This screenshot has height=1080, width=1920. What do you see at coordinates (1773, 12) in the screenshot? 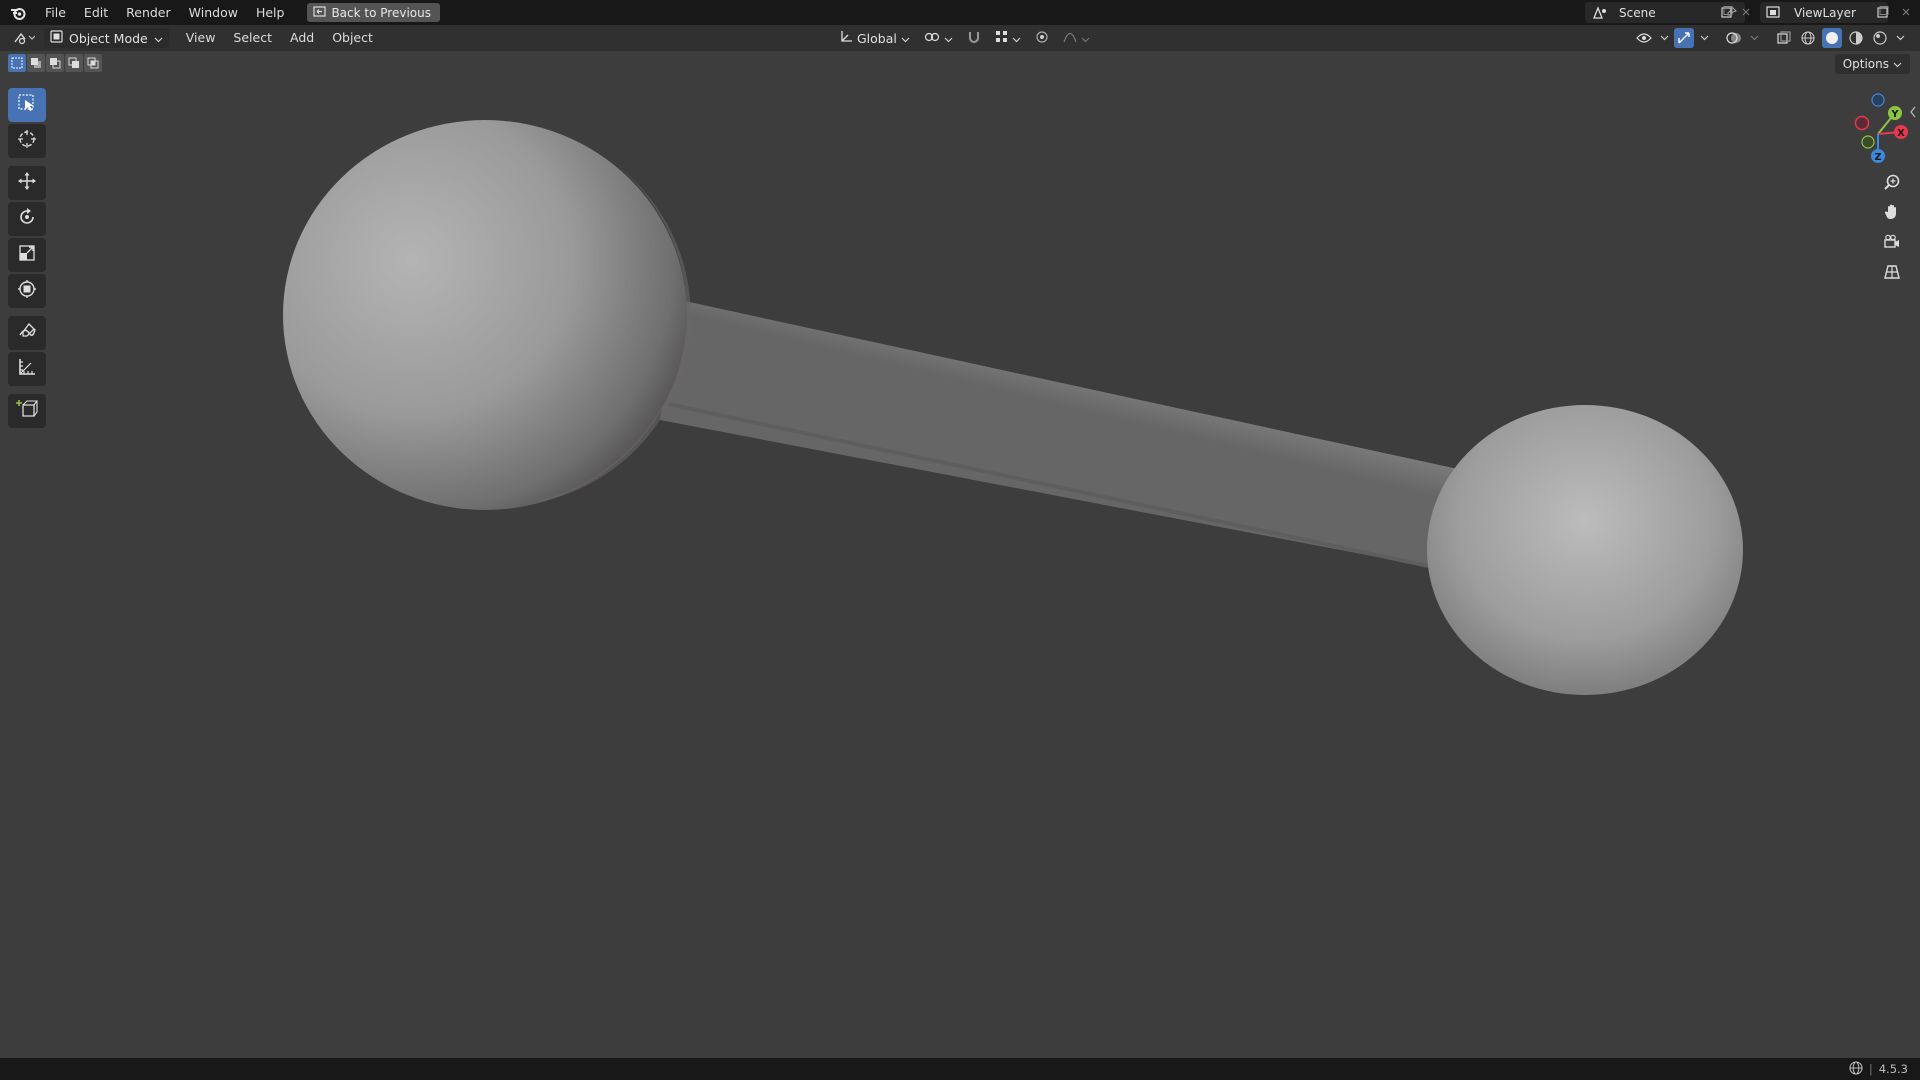
I see `view-layer-icon` at bounding box center [1773, 12].